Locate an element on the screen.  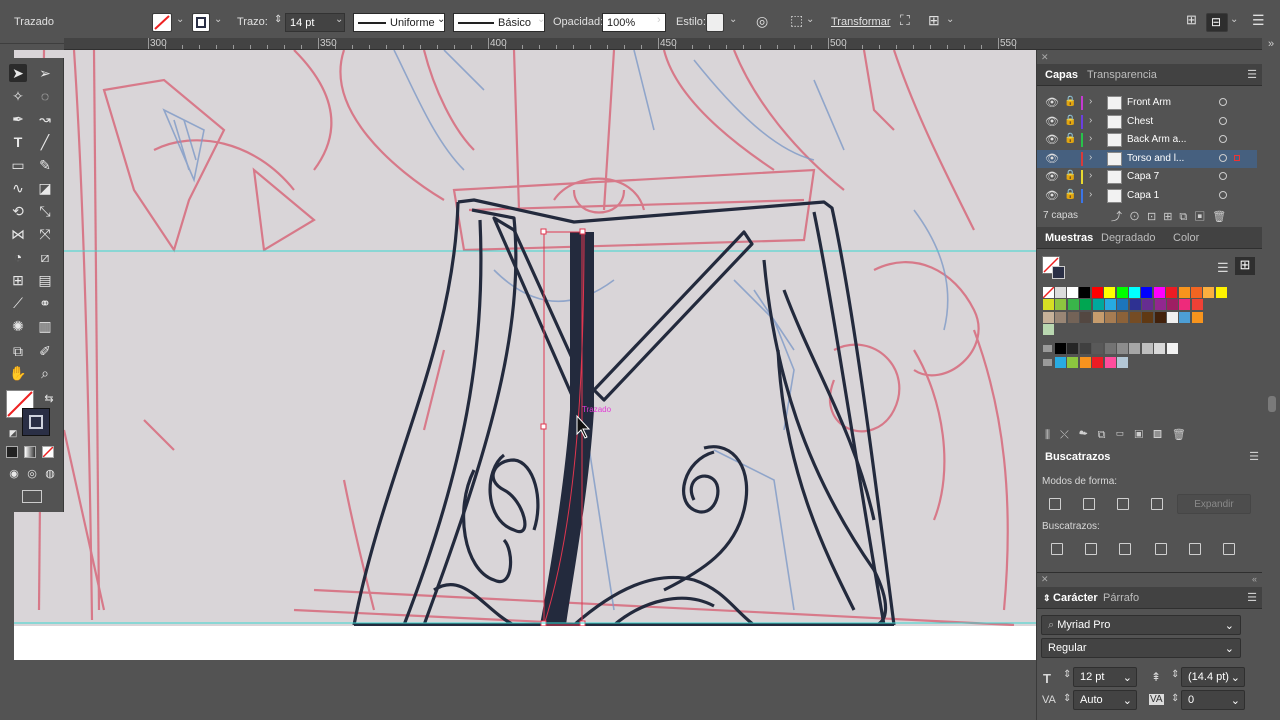
workspace-switcher: ⊟ is located at coordinates (1217, 22).